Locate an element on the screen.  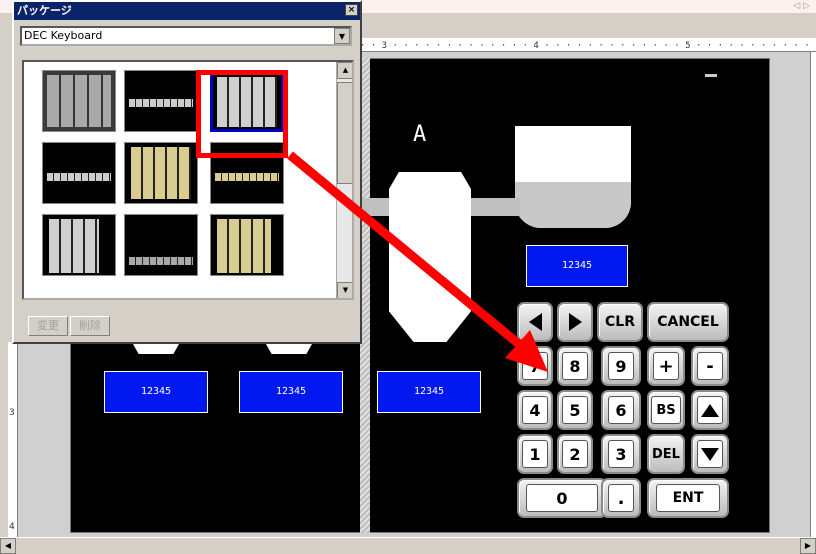
key-del-label: DEL is located at coordinates (666, 454).